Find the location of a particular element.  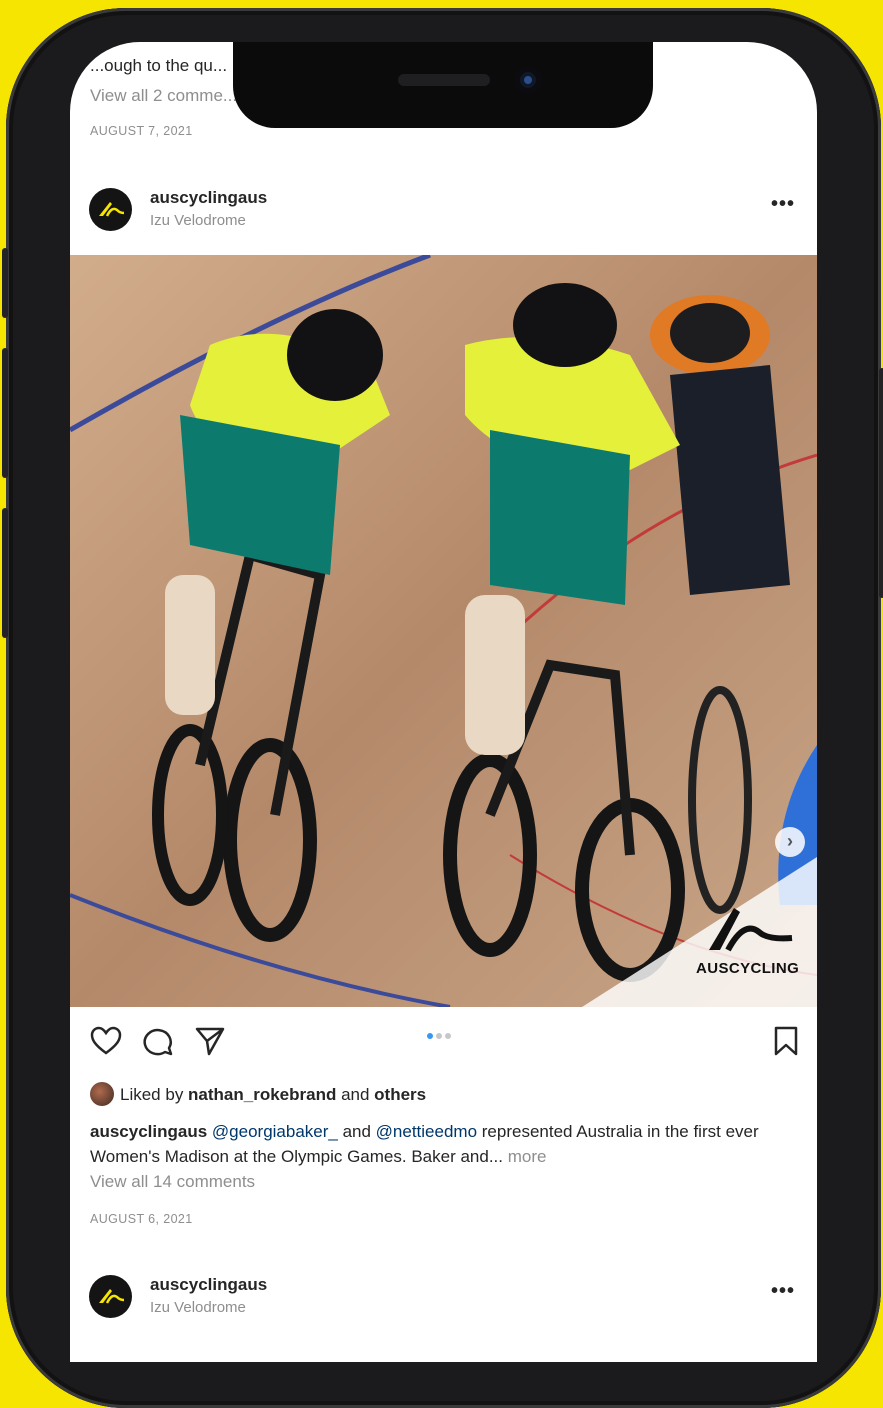

front-camera-icon is located at coordinates (528, 80).